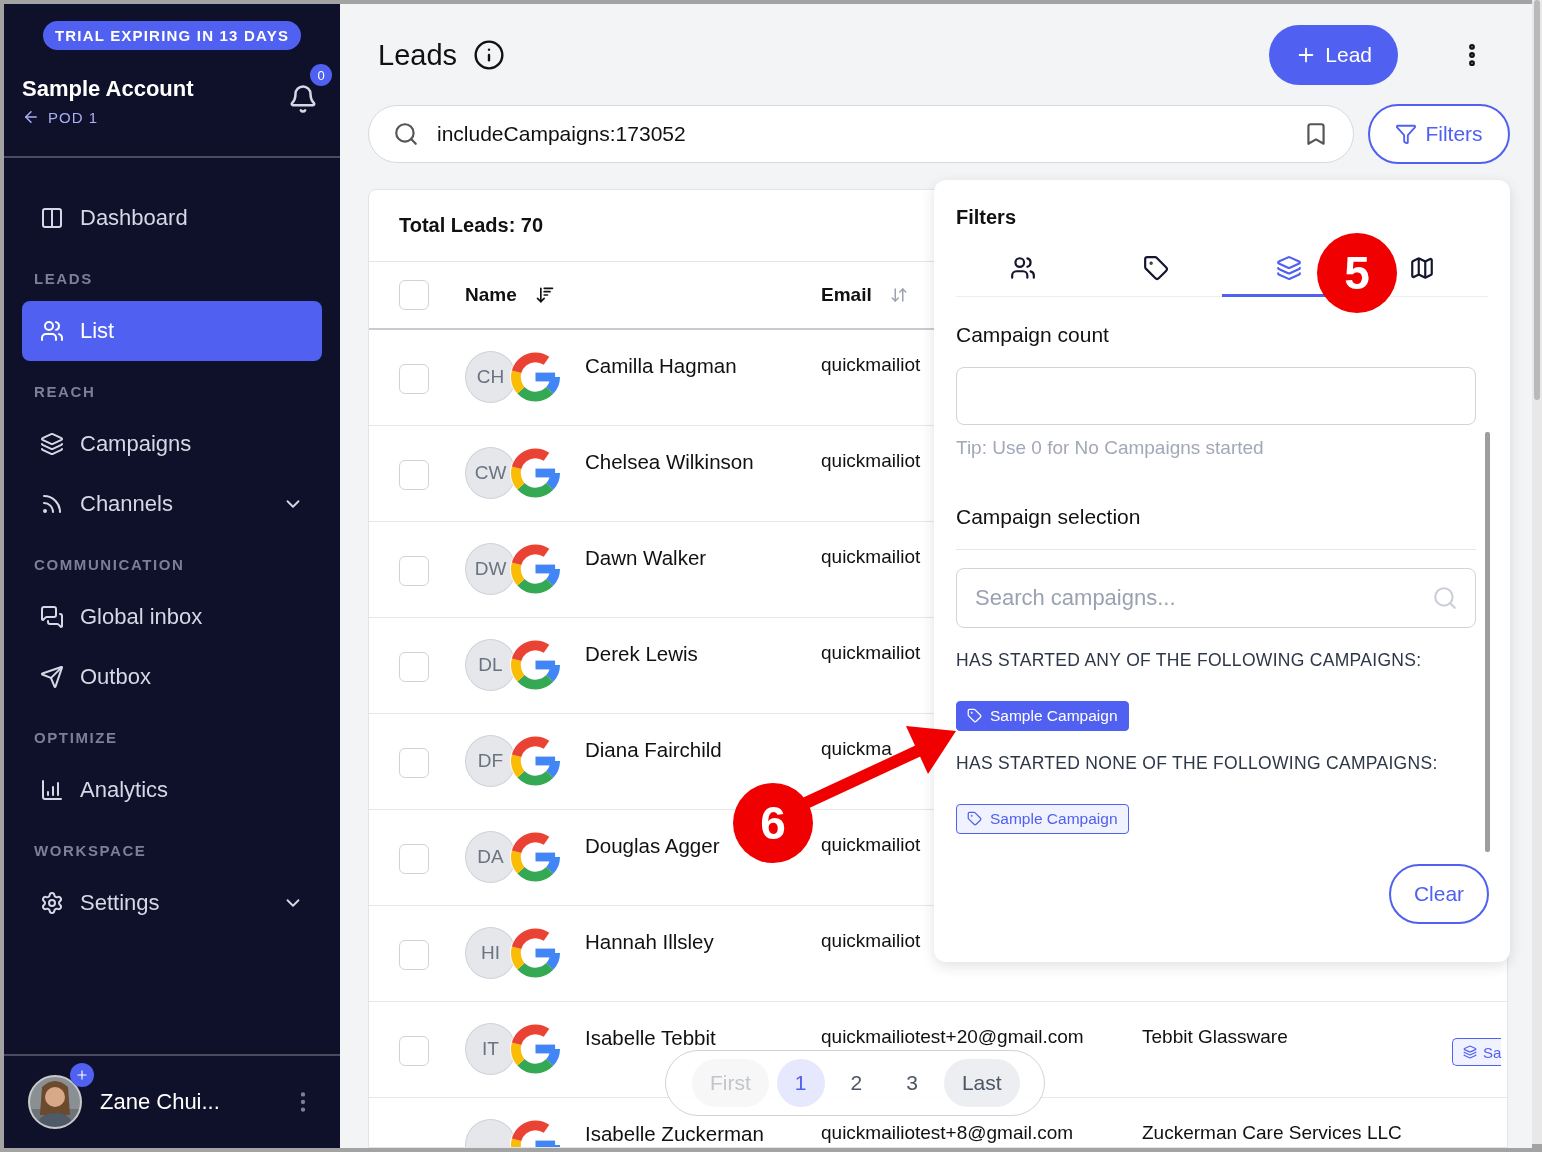  What do you see at coordinates (491, 295) in the screenshot?
I see `column-header: Name` at bounding box center [491, 295].